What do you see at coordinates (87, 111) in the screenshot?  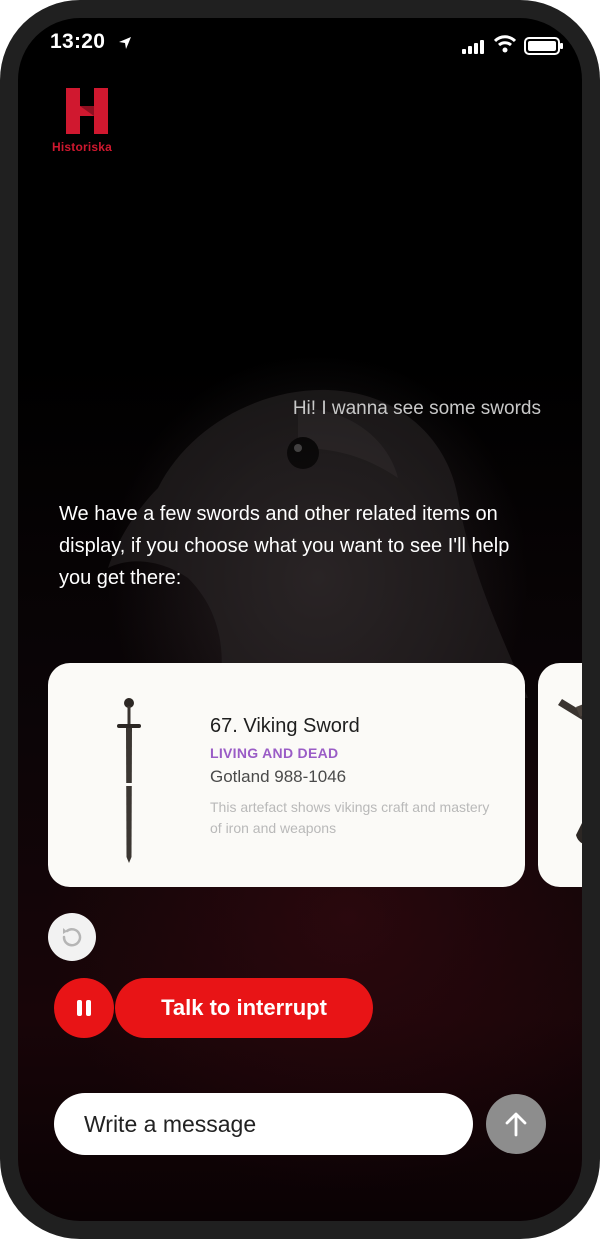 I see `historiska-logo-mark` at bounding box center [87, 111].